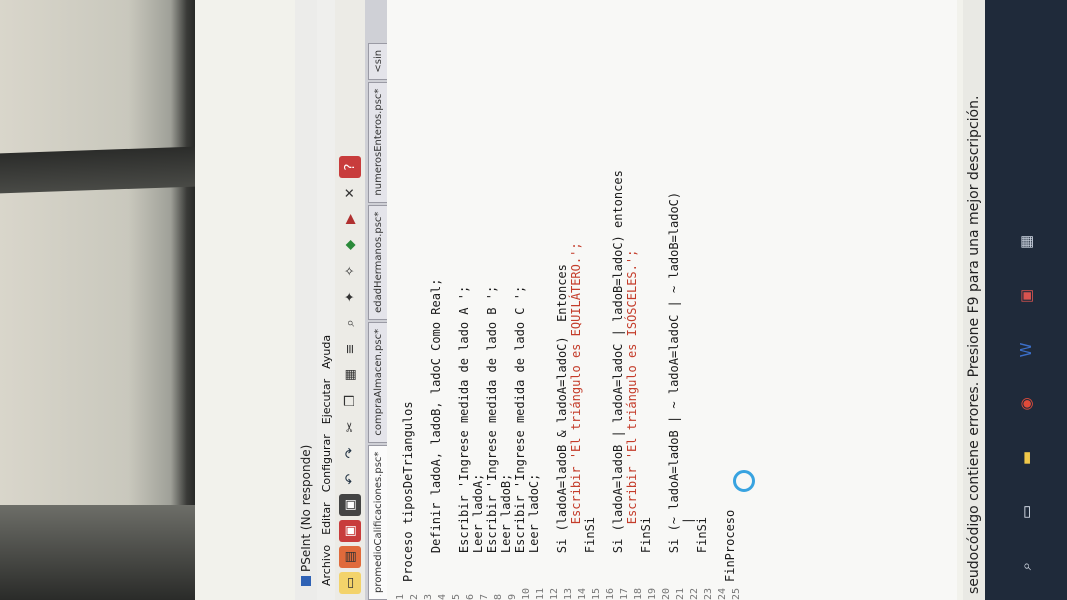  I want to click on loading-cursor-icon, so click(744, 481).